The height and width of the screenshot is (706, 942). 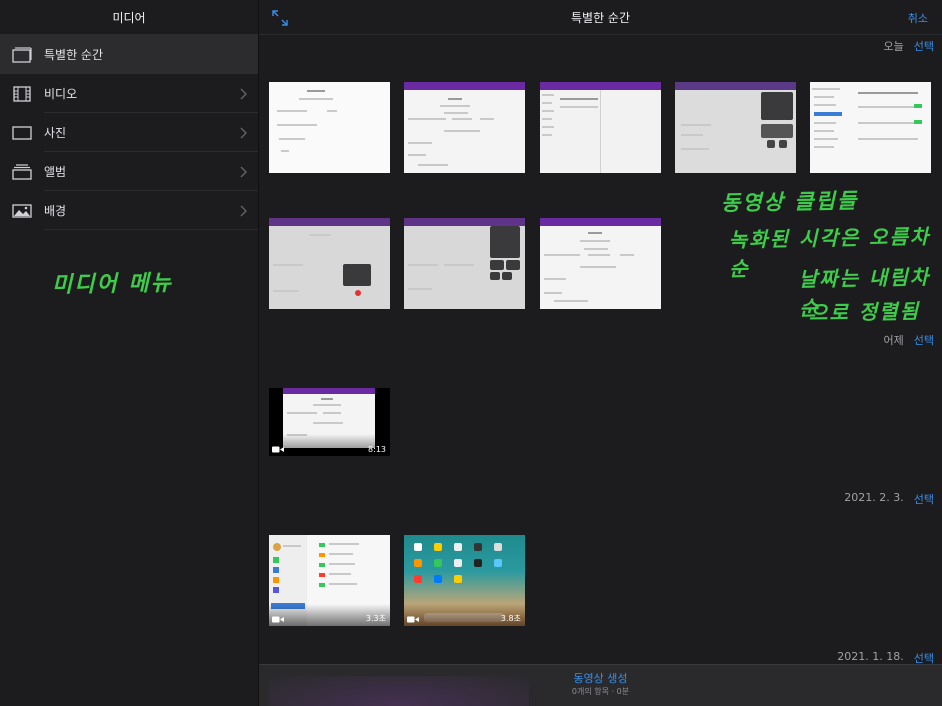 What do you see at coordinates (129, 132) in the screenshot?
I see `sidebar-item-photos: 사진` at bounding box center [129, 132].